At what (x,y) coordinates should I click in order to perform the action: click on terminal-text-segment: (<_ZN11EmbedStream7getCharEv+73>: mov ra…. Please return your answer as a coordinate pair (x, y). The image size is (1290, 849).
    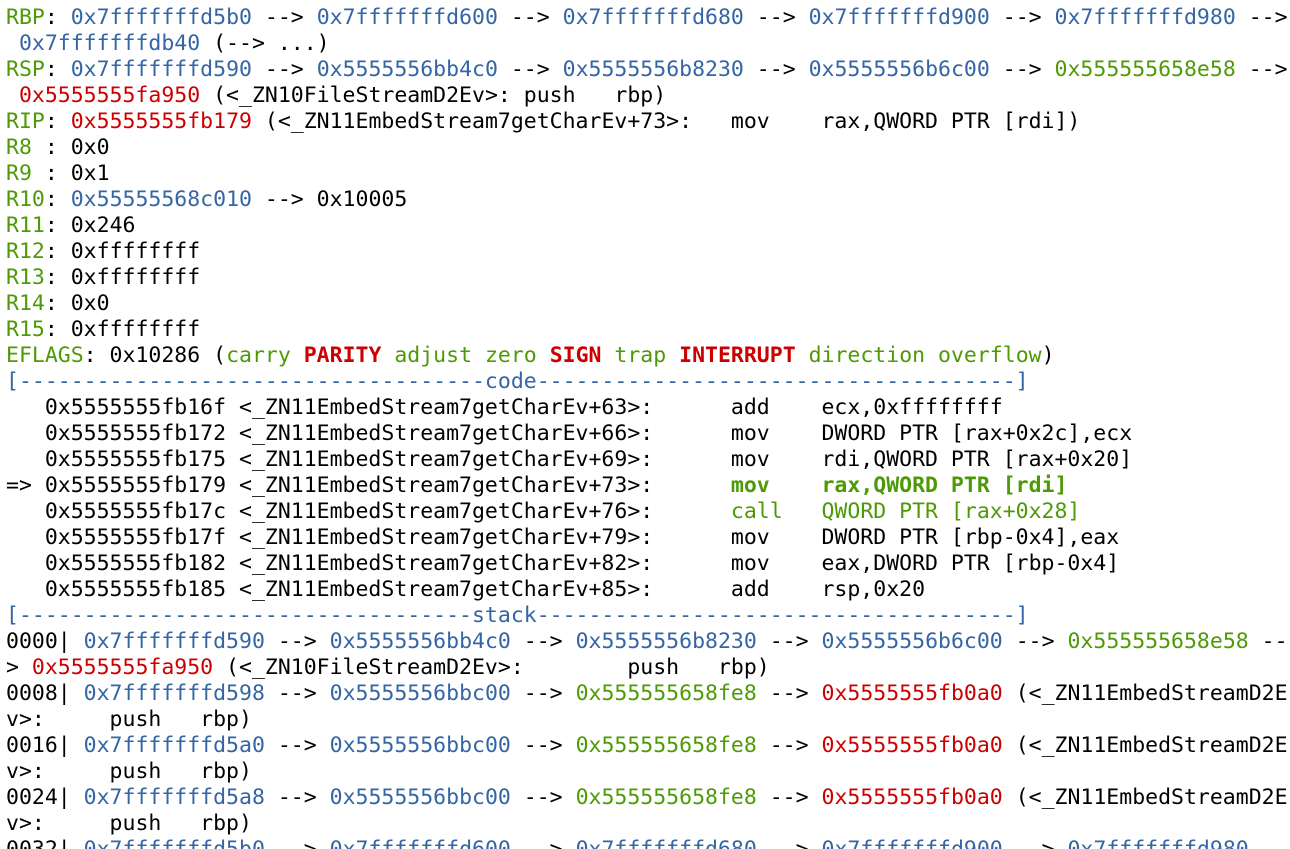
    Looking at the image, I should click on (666, 121).